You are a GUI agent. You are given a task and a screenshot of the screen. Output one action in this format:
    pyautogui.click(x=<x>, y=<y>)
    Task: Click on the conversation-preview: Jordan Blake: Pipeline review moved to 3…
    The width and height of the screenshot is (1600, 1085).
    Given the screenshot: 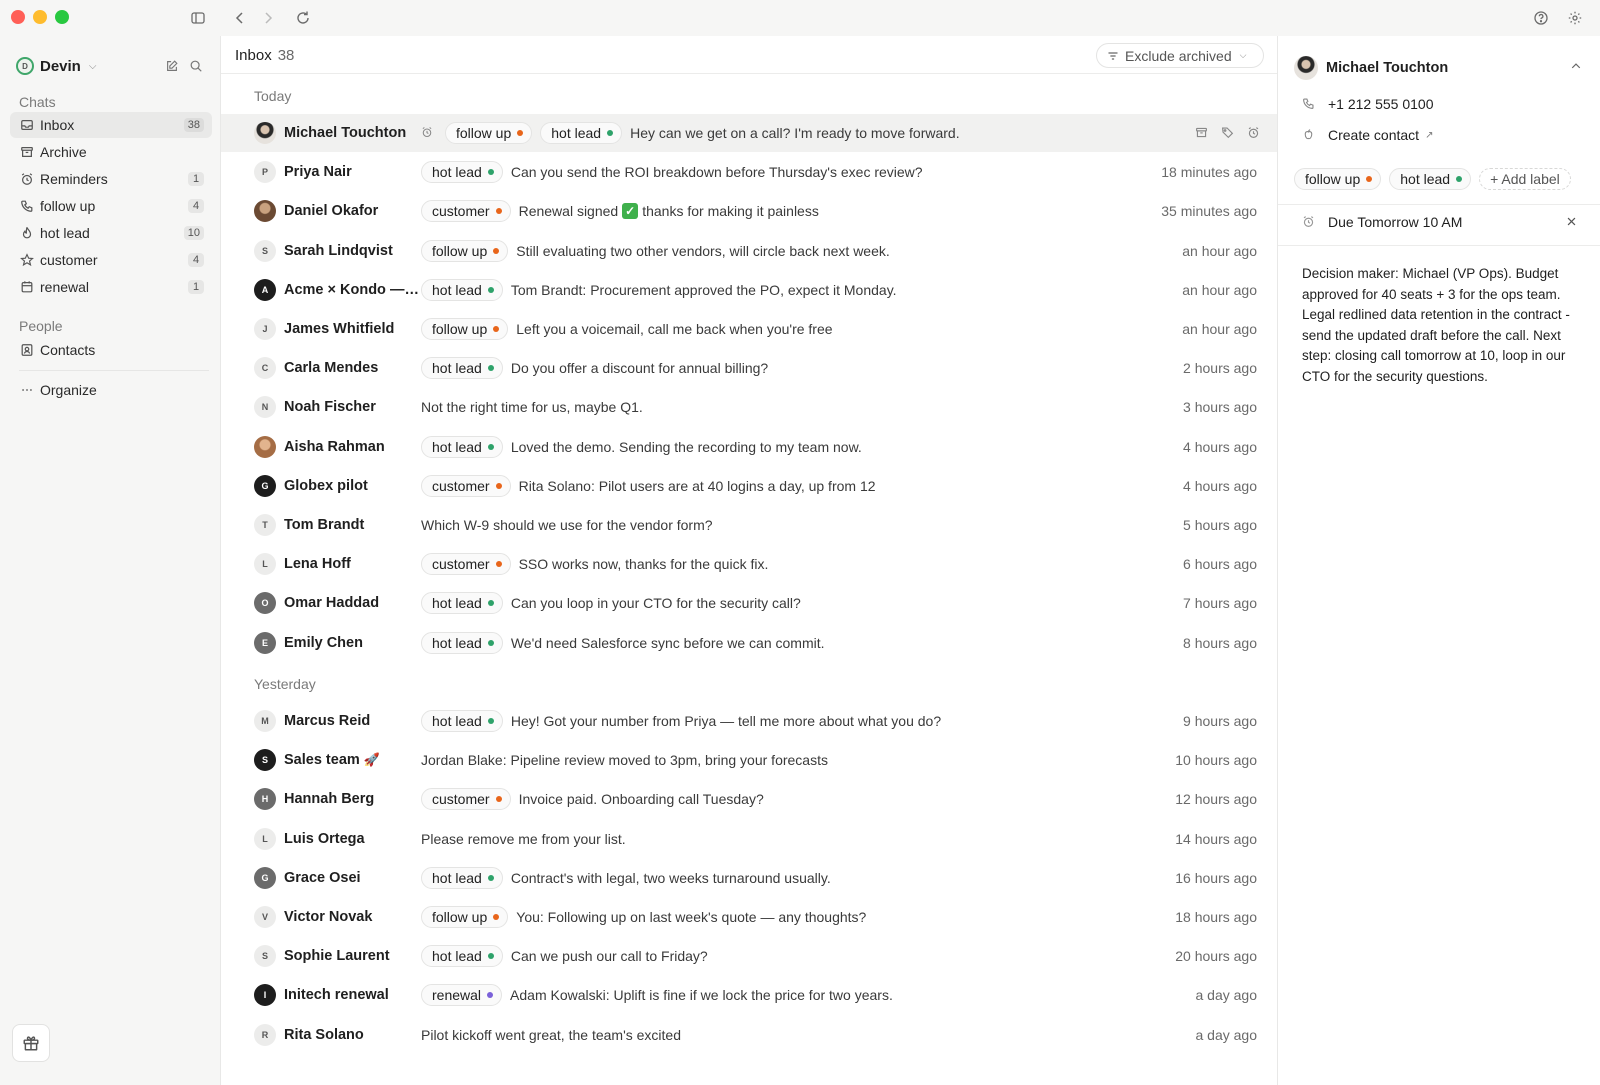 What is the action you would take?
    pyautogui.click(x=624, y=760)
    